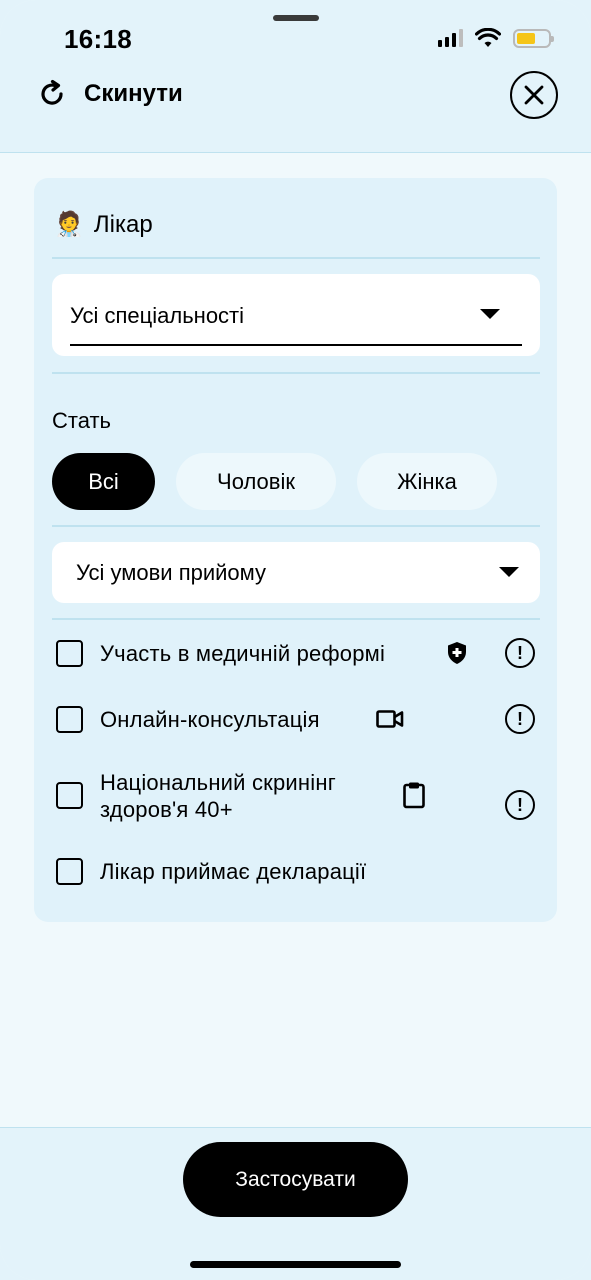 The width and height of the screenshot is (591, 1280). Describe the element at coordinates (296, 315) in the screenshot. I see `specialty-select: Усі спеціальності` at that location.